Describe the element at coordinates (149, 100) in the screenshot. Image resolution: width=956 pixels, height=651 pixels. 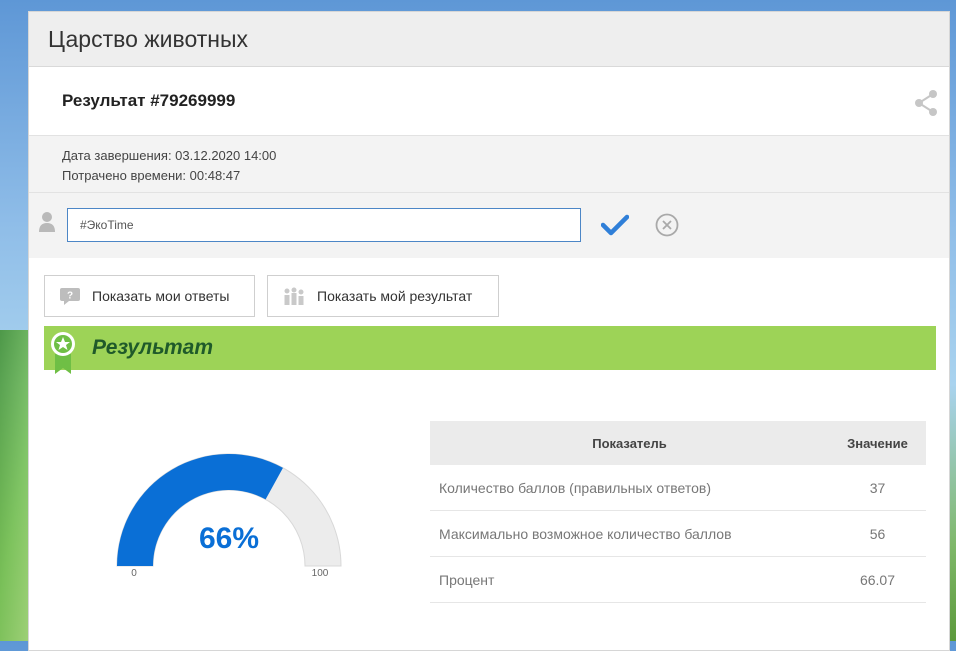
I see `result-title: Результат #79269999` at that location.